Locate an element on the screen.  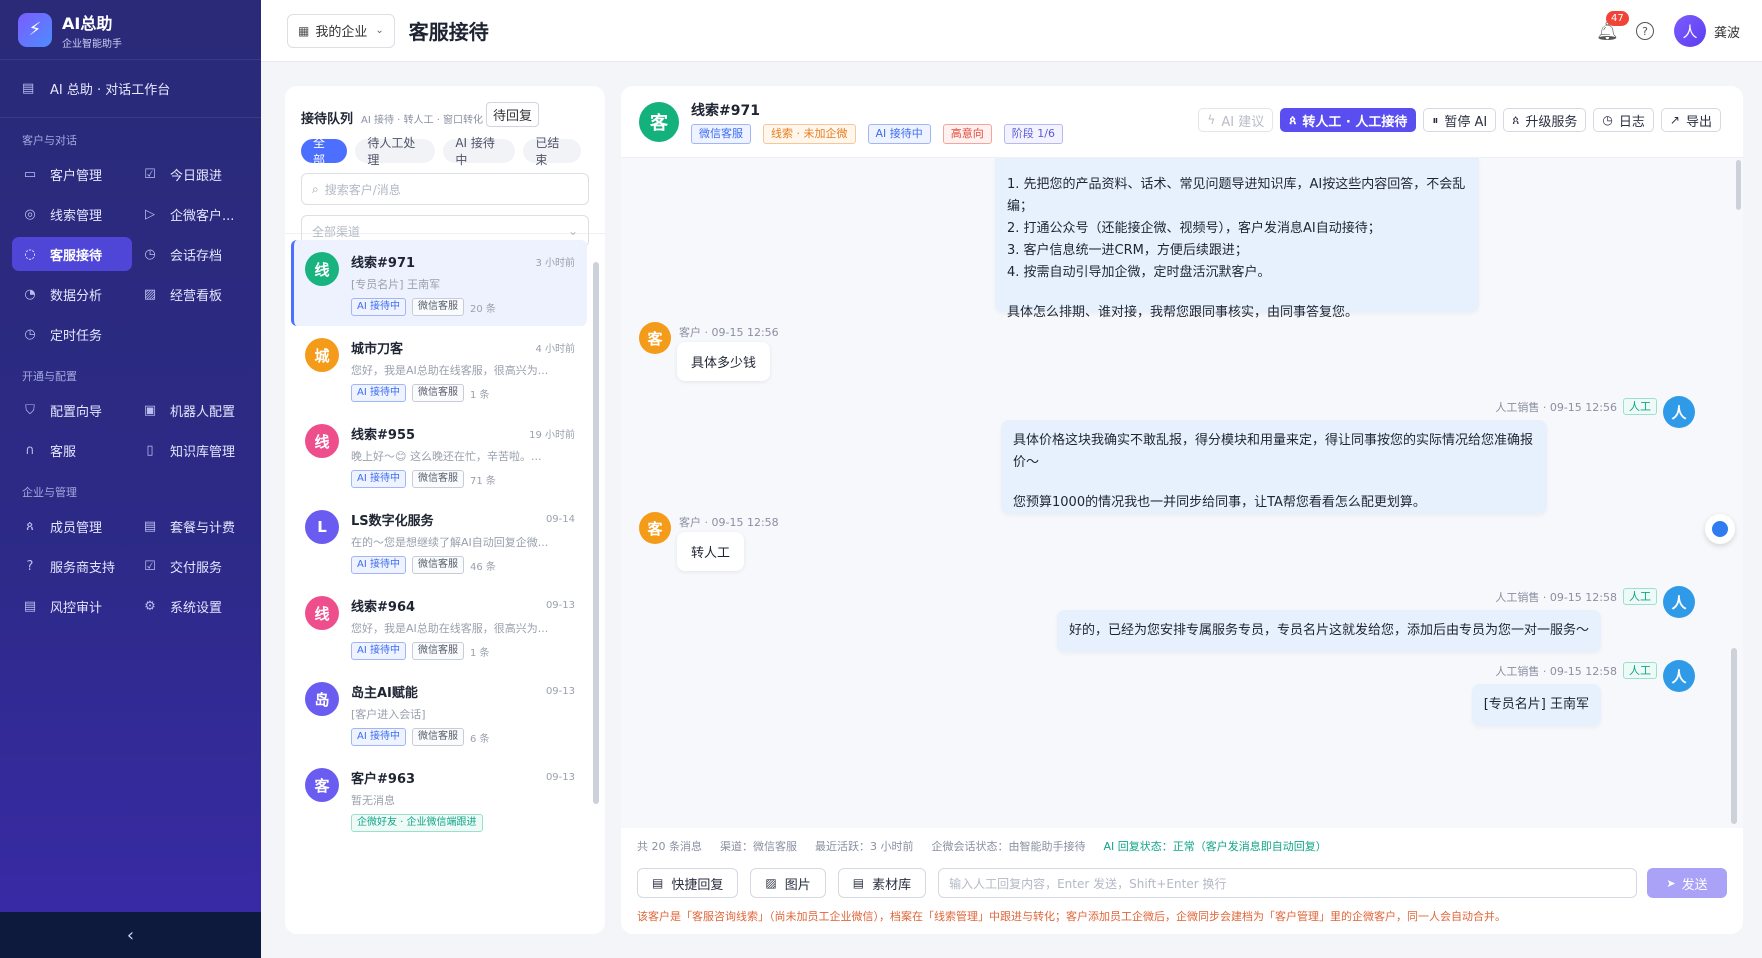
timestamp: 09-14 is located at coordinates (560, 519).